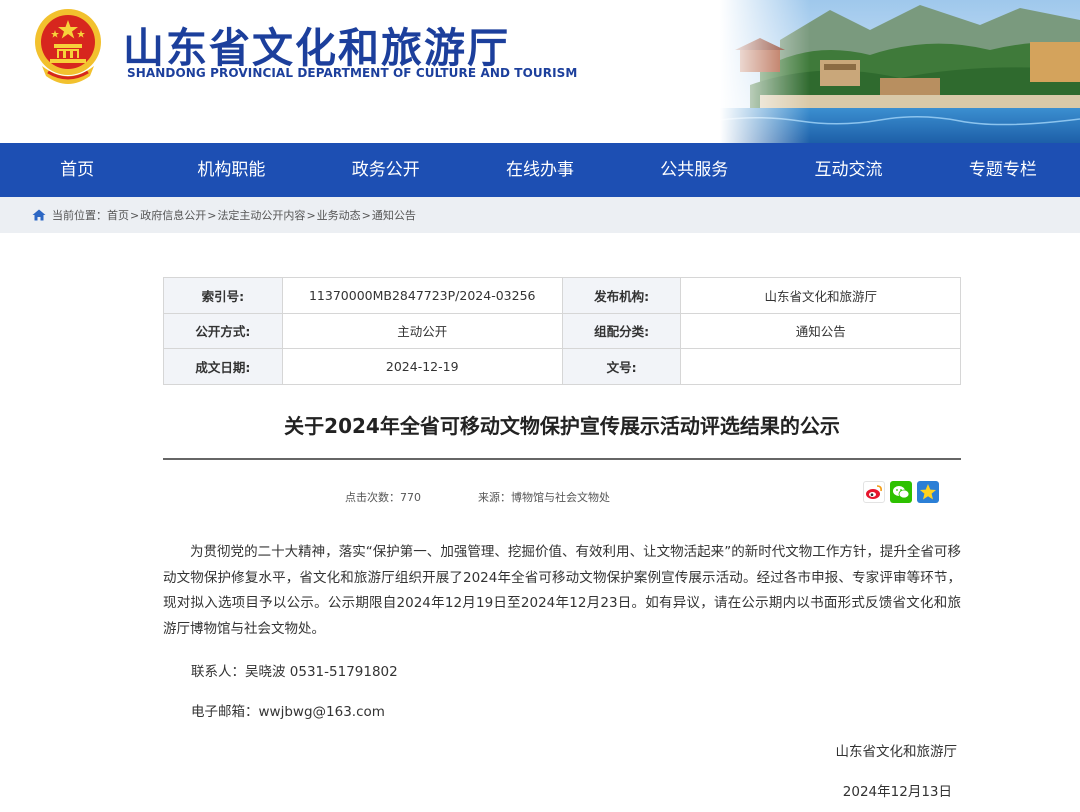 The image size is (1080, 812). What do you see at coordinates (1003, 170) in the screenshot?
I see `nav-item-special-topics: 专题专栏` at bounding box center [1003, 170].